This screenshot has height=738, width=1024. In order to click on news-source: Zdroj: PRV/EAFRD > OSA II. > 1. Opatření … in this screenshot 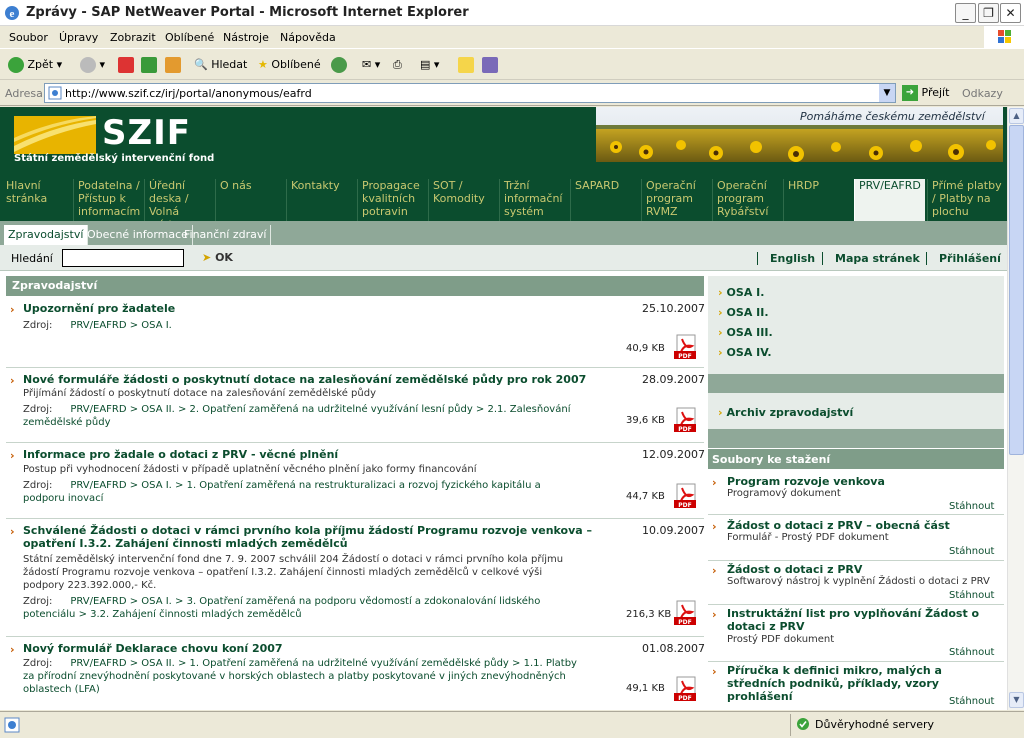, I will do `click(300, 676)`.